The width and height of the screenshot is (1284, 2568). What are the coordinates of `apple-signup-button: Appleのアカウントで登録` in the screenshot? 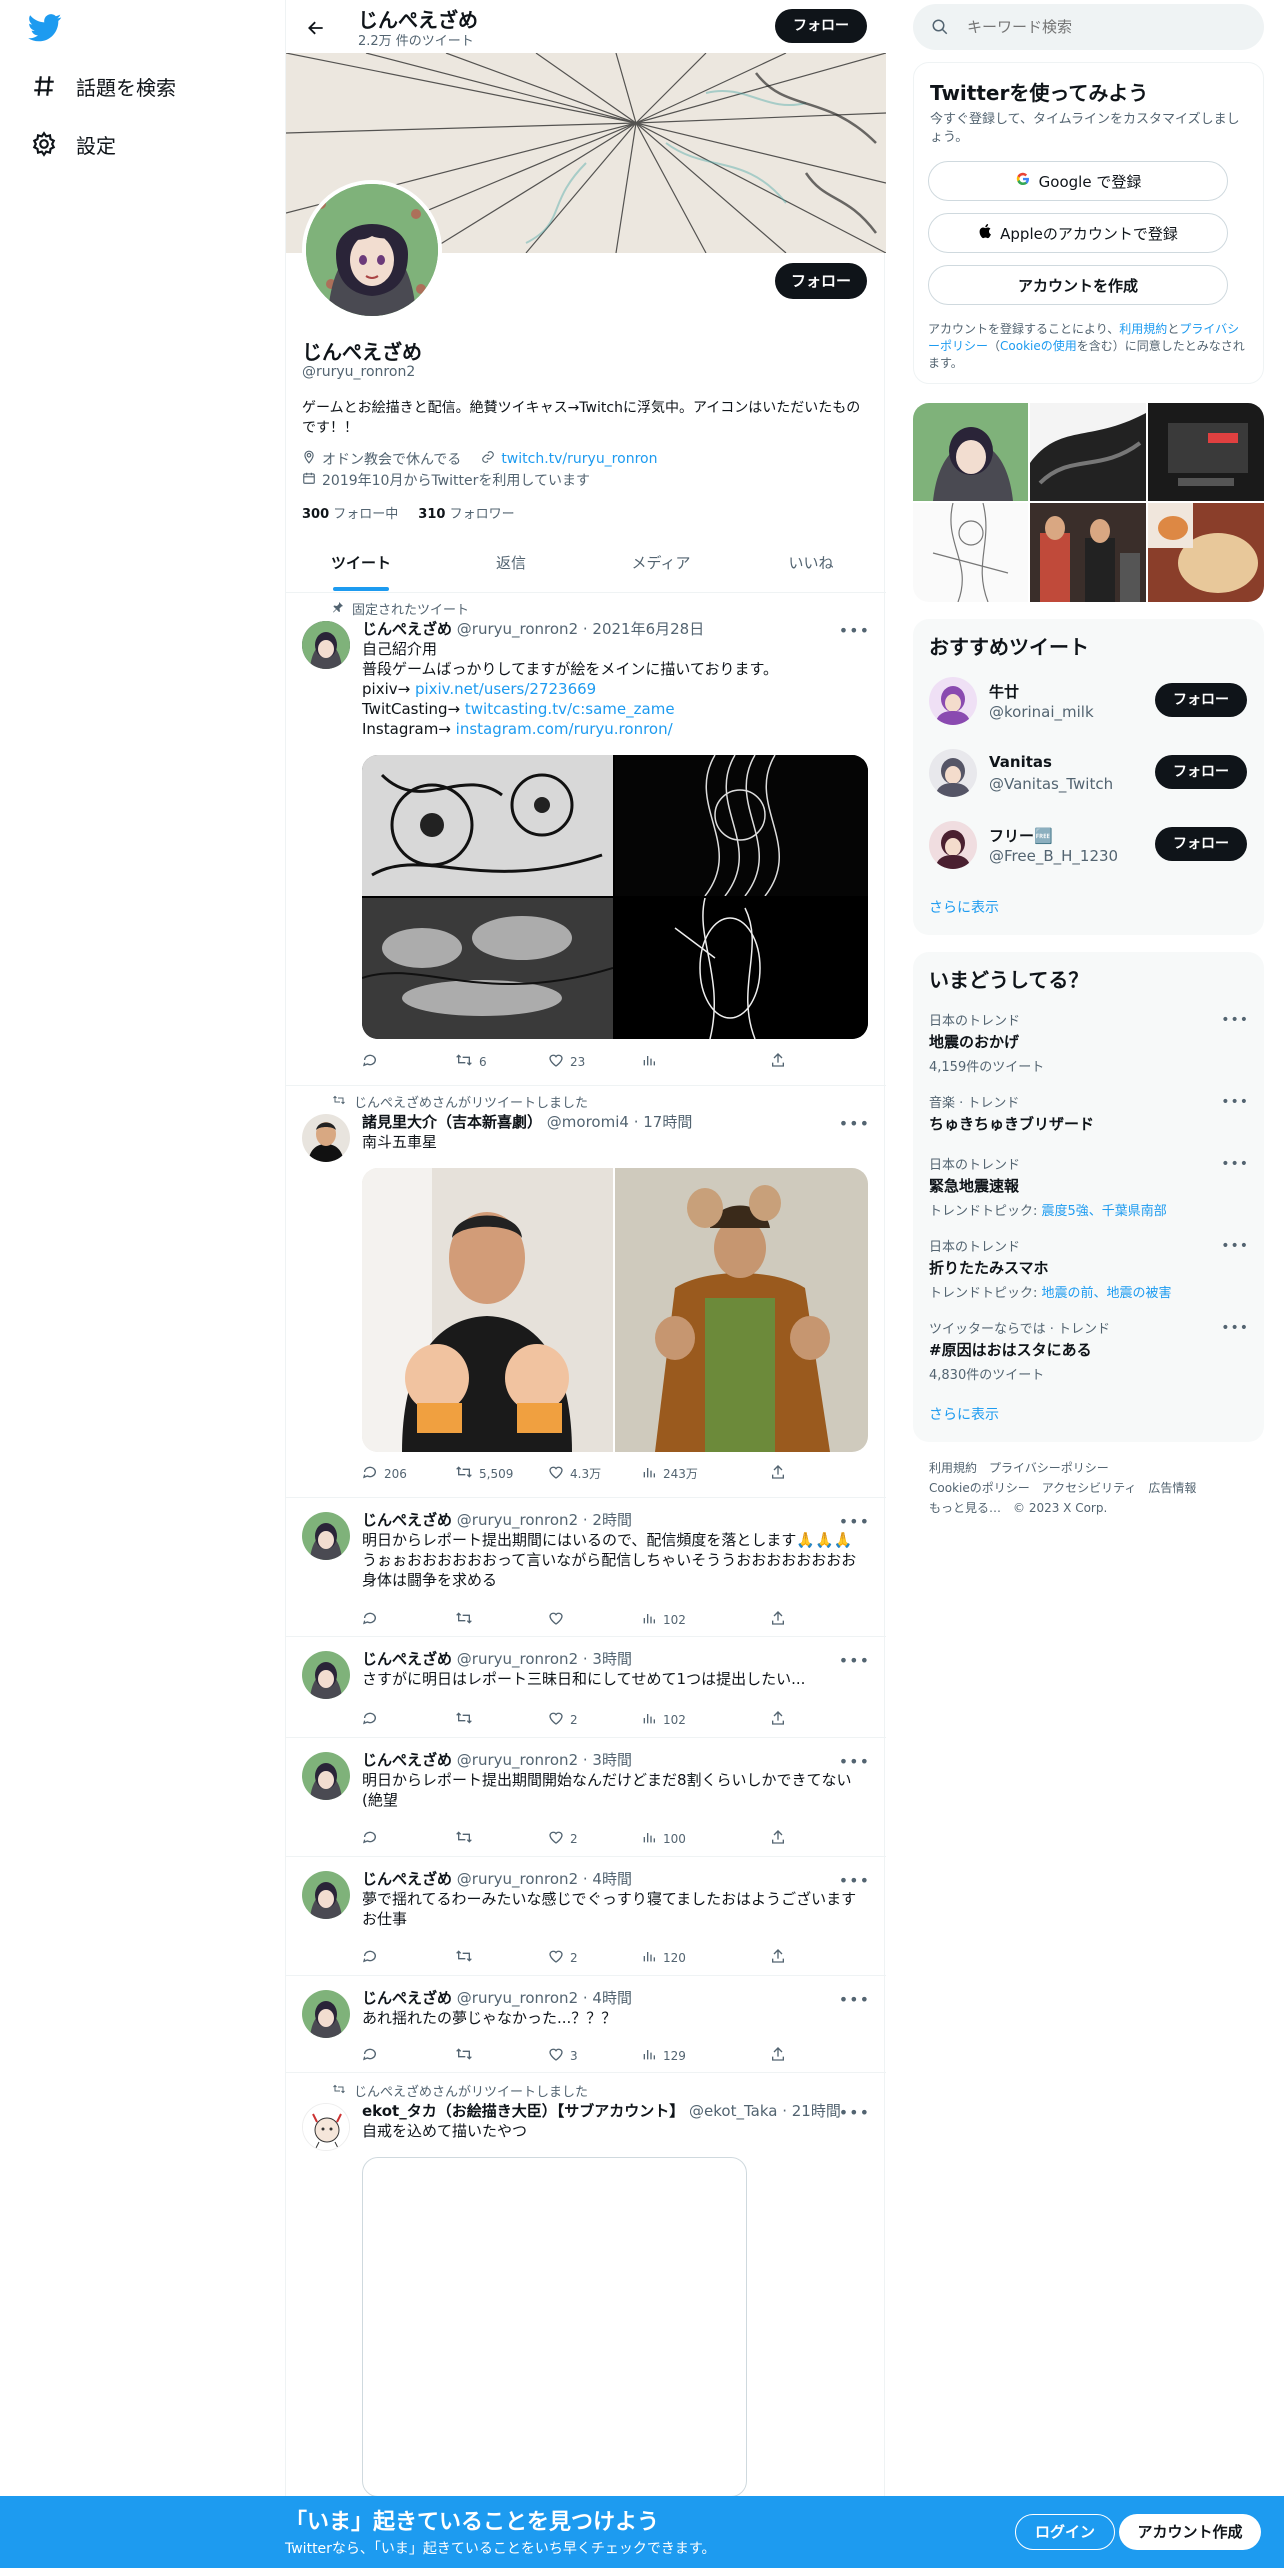 It's located at (1078, 233).